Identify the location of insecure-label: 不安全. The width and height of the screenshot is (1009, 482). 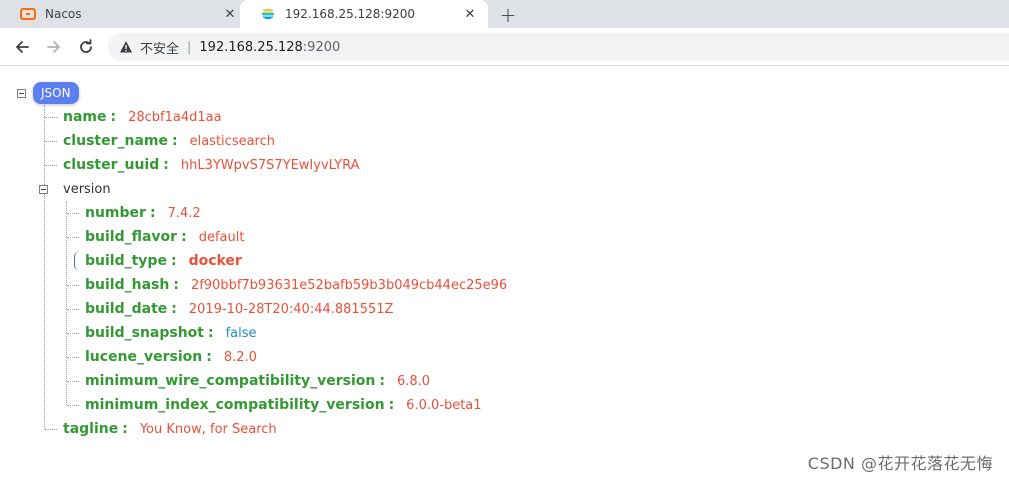
(159, 47).